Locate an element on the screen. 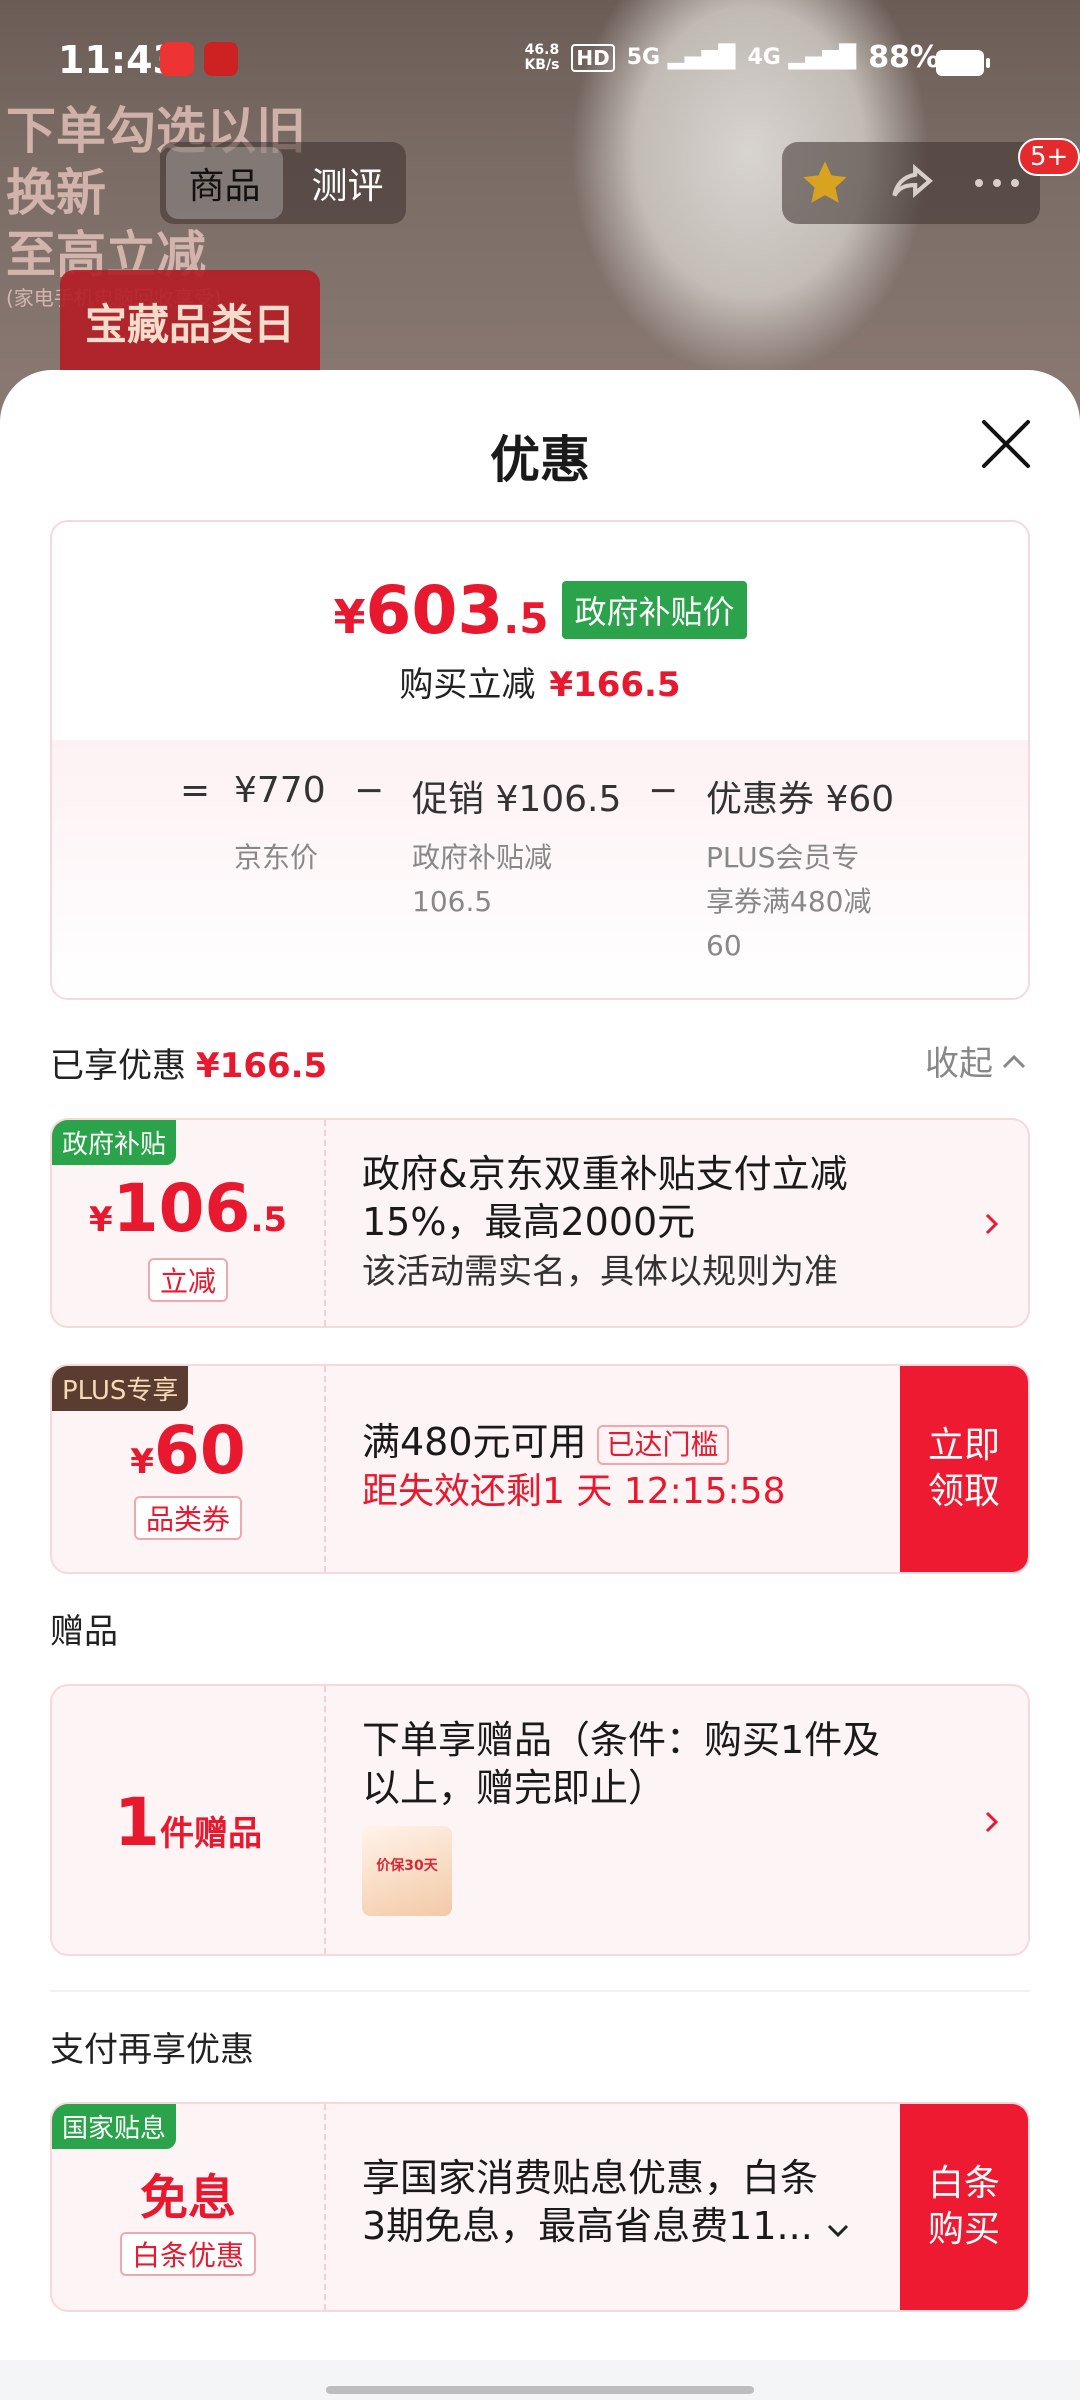  share-button is located at coordinates (911, 183).